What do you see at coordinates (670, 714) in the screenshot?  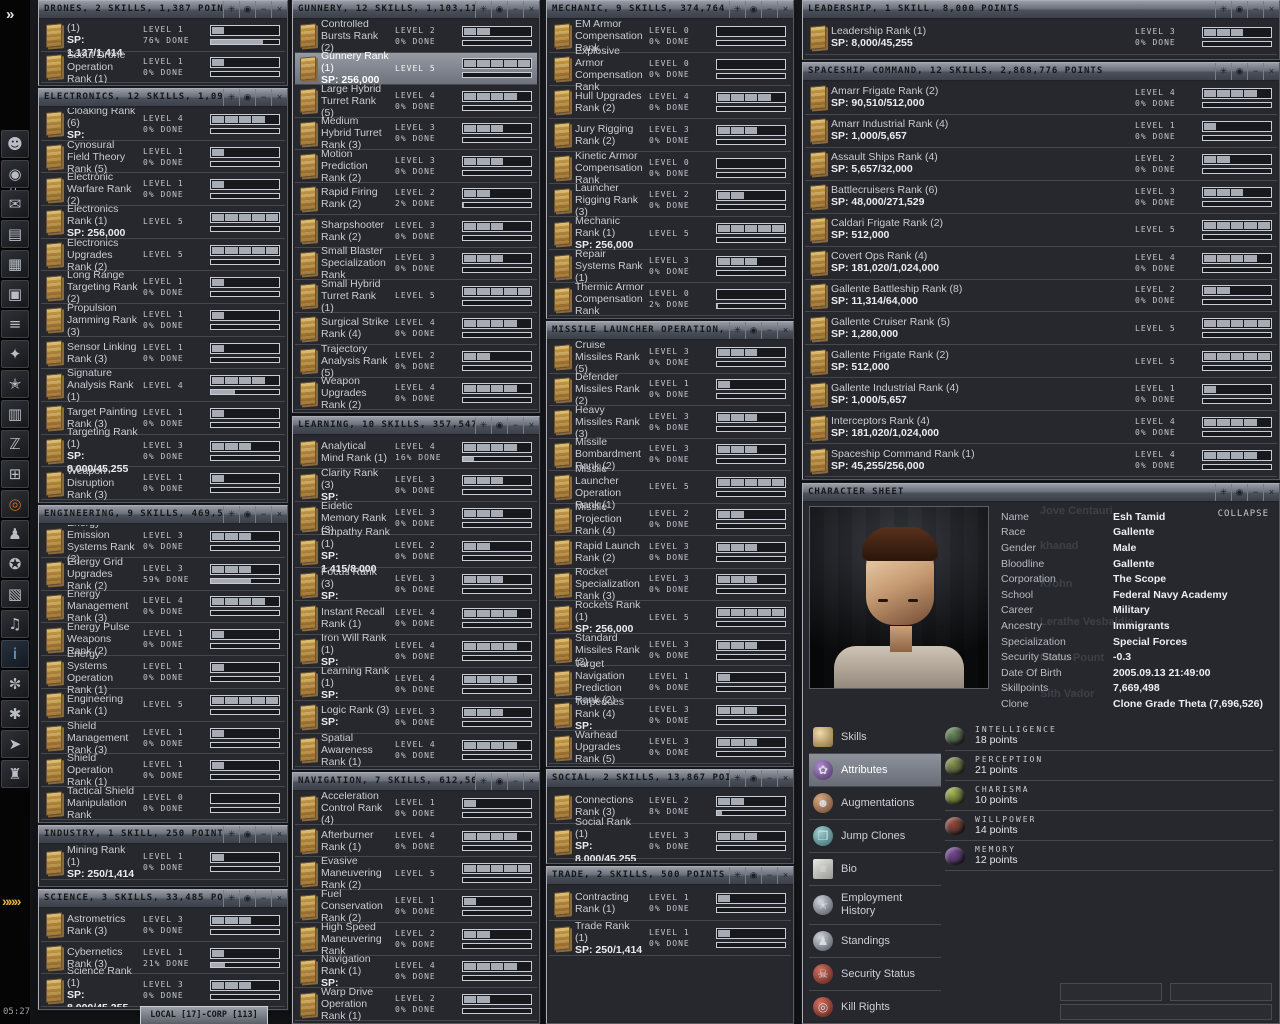 I see `skill-row: Torpedoes Rank (4) SP: LEVEL 3 0% DONE` at bounding box center [670, 714].